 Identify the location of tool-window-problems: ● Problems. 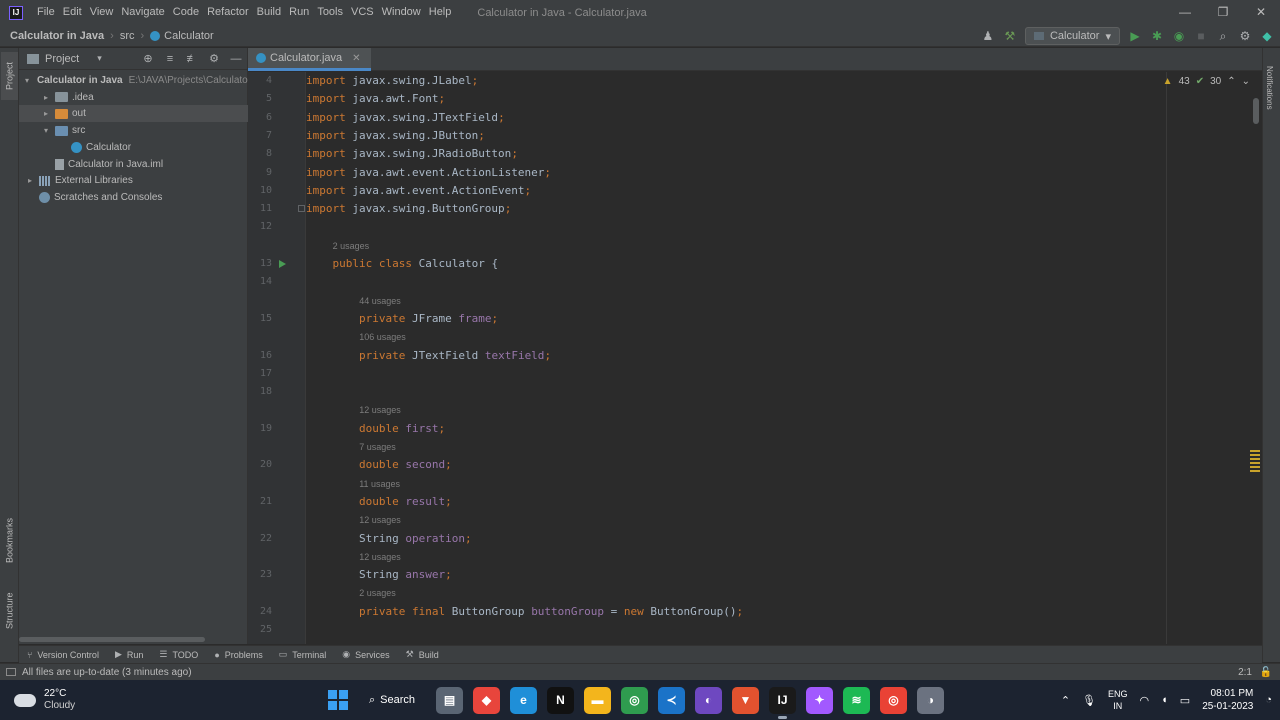
(238, 655).